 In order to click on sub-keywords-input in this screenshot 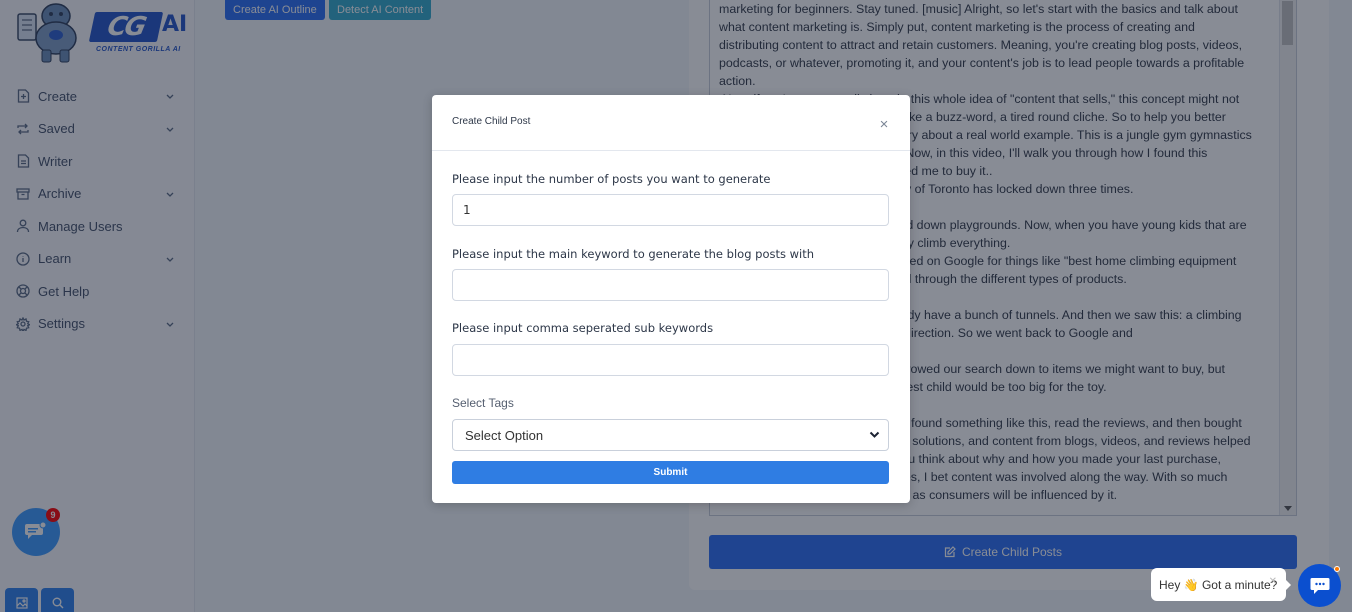, I will do `click(670, 360)`.